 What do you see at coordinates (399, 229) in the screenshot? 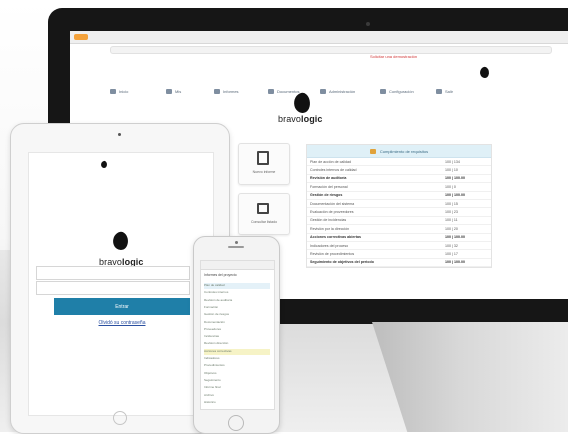
I see `table-row: Revisión por la dirección 100 | 20` at bounding box center [399, 229].